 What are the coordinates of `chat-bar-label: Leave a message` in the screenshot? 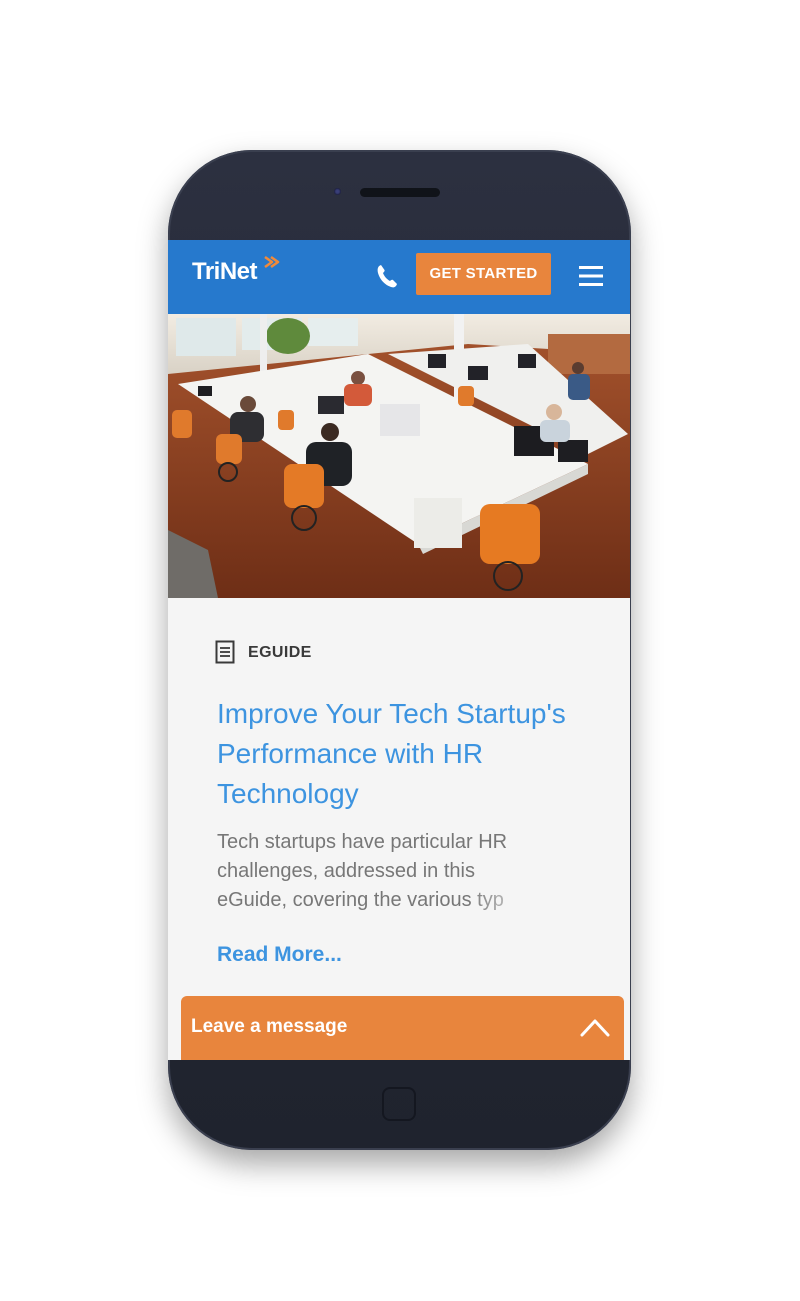 It's located at (269, 1026).